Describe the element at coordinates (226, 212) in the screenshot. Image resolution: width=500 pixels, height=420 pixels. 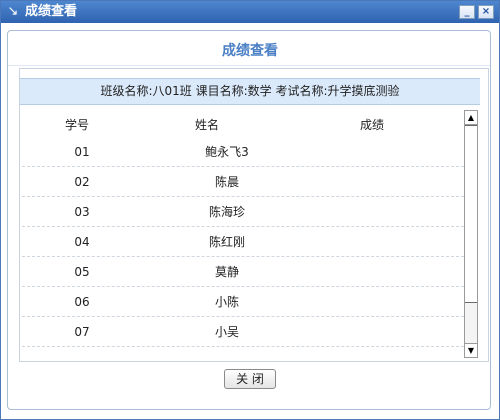
I see `student-name-cell: 陈海珍` at that location.